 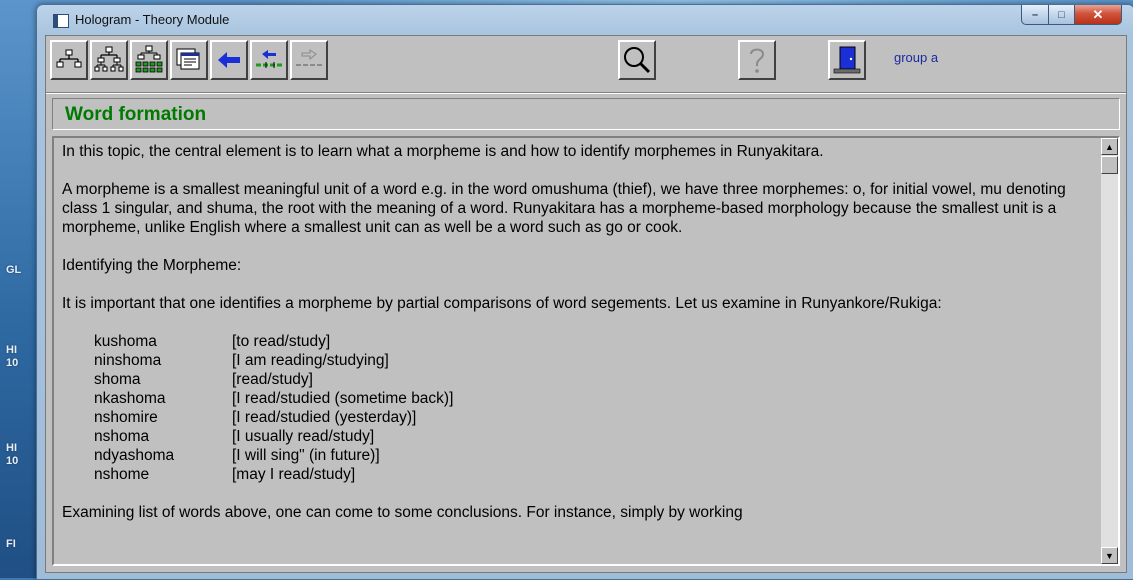 I want to click on vocab-gloss: [I read/studied (sometime back)], so click(x=343, y=398).